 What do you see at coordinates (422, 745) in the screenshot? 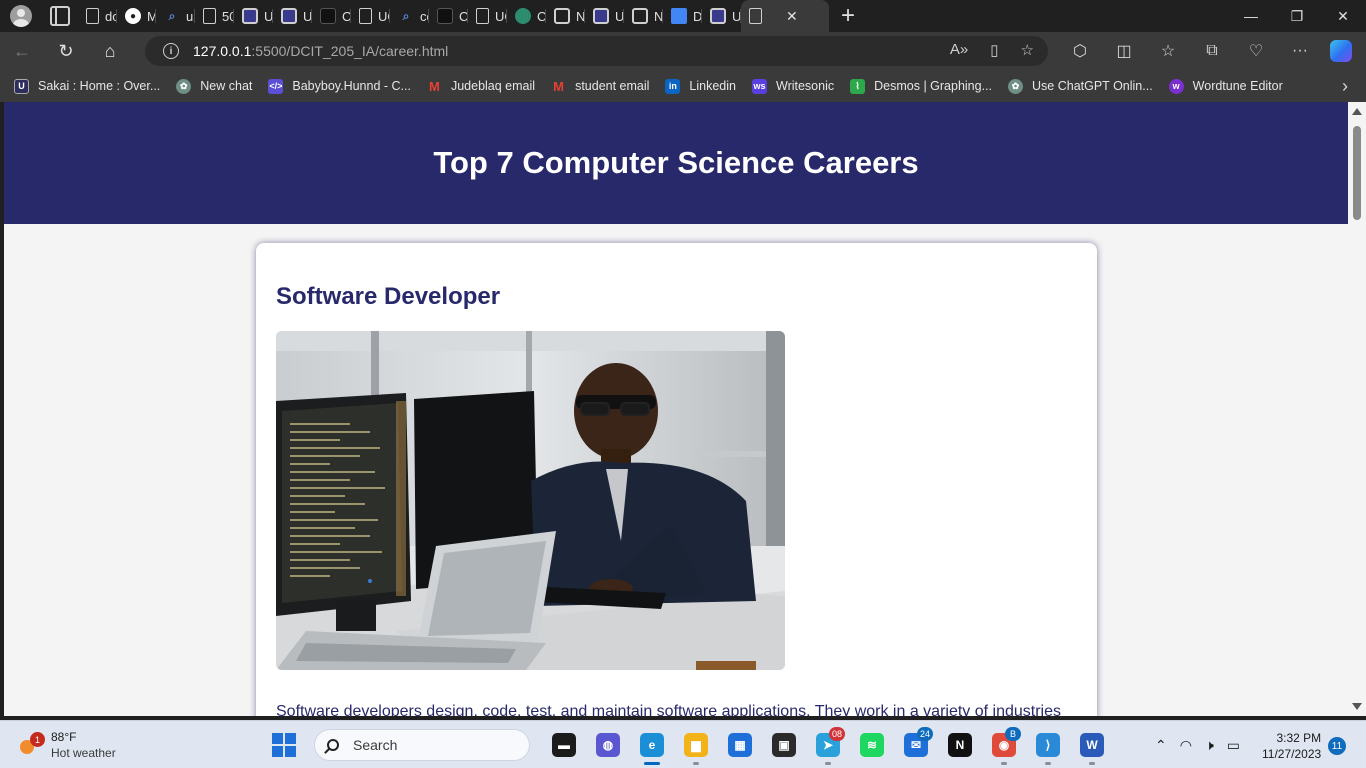
I see `taskbar-search: Search` at bounding box center [422, 745].